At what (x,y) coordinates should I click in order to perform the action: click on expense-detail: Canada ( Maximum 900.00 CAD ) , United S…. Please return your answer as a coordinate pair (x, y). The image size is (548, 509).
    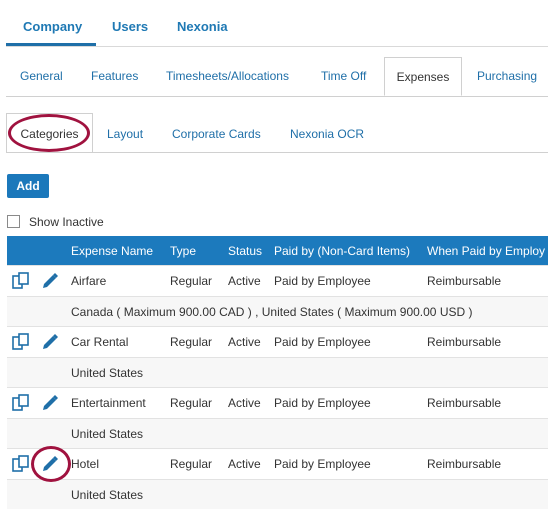
    Looking at the image, I should click on (272, 312).